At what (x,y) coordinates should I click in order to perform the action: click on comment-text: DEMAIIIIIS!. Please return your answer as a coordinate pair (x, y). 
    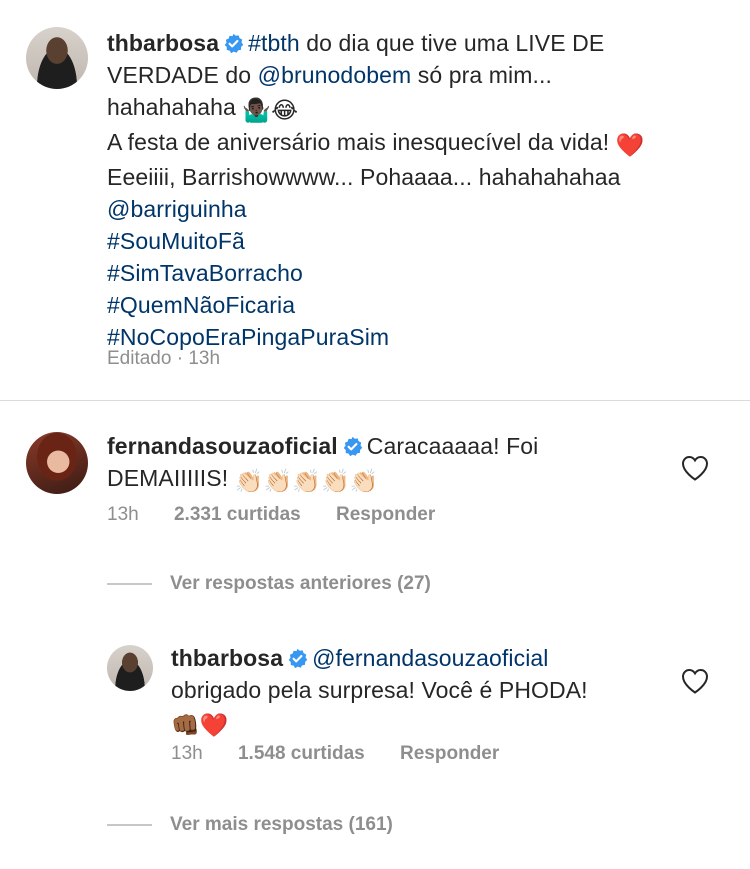
    Looking at the image, I should click on (168, 478).